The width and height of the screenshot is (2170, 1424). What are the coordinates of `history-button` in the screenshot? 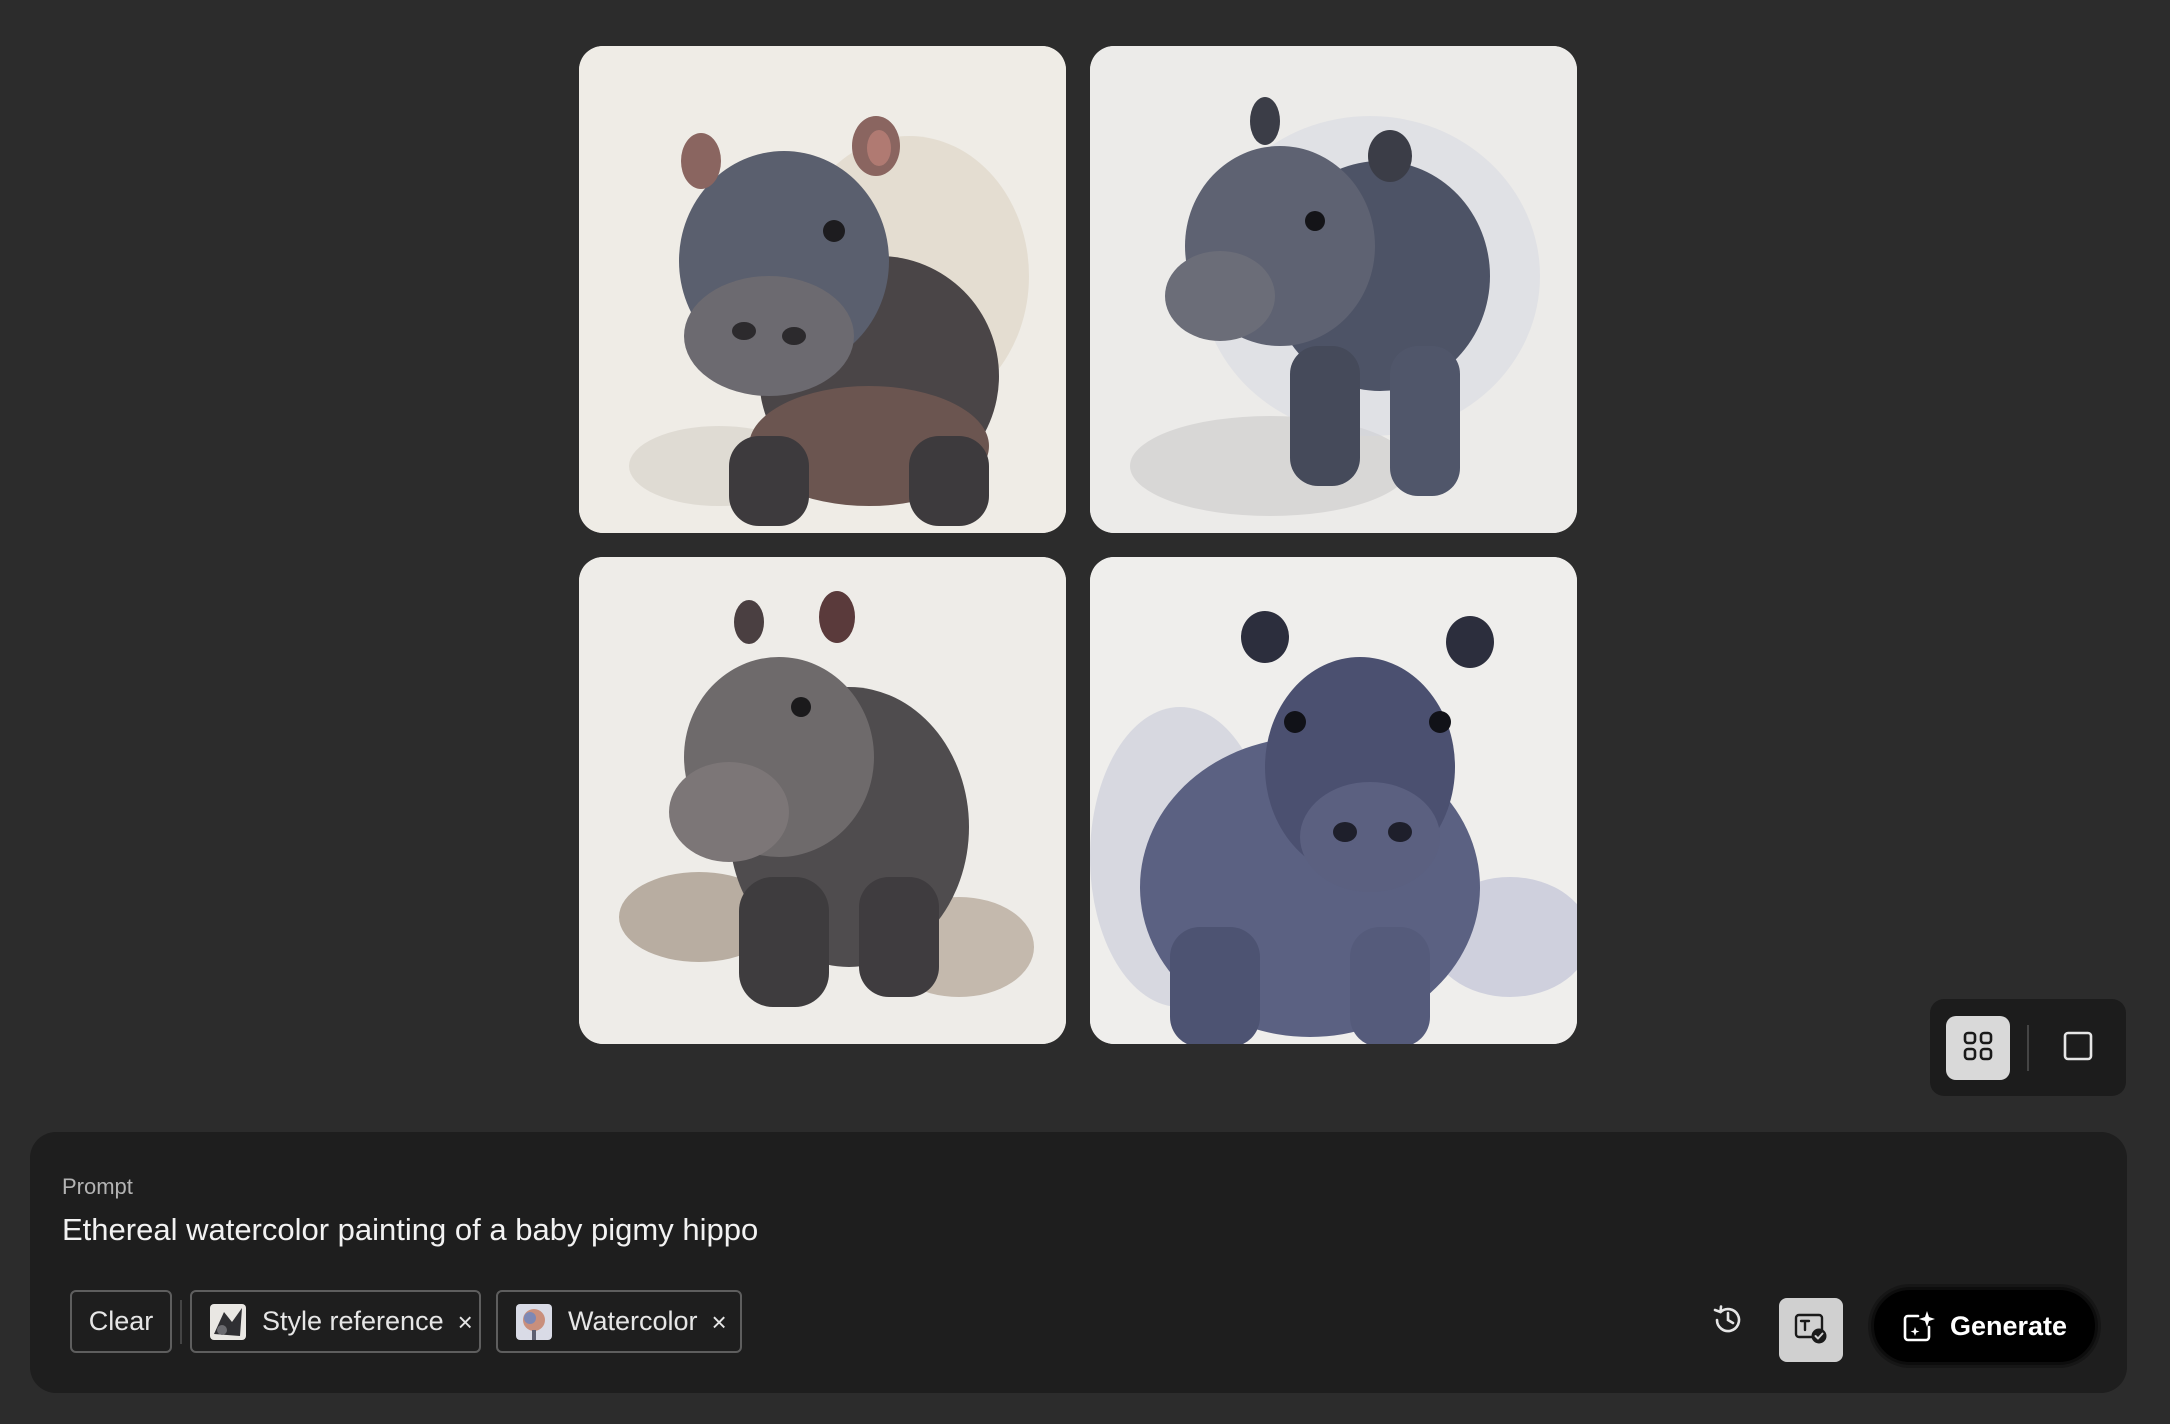 It's located at (1728, 1322).